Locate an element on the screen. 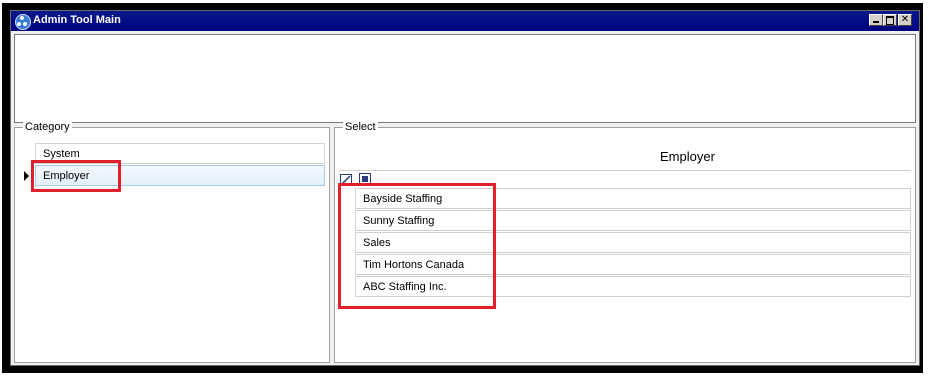 This screenshot has height=378, width=929. minimize-button is located at coordinates (876, 20).